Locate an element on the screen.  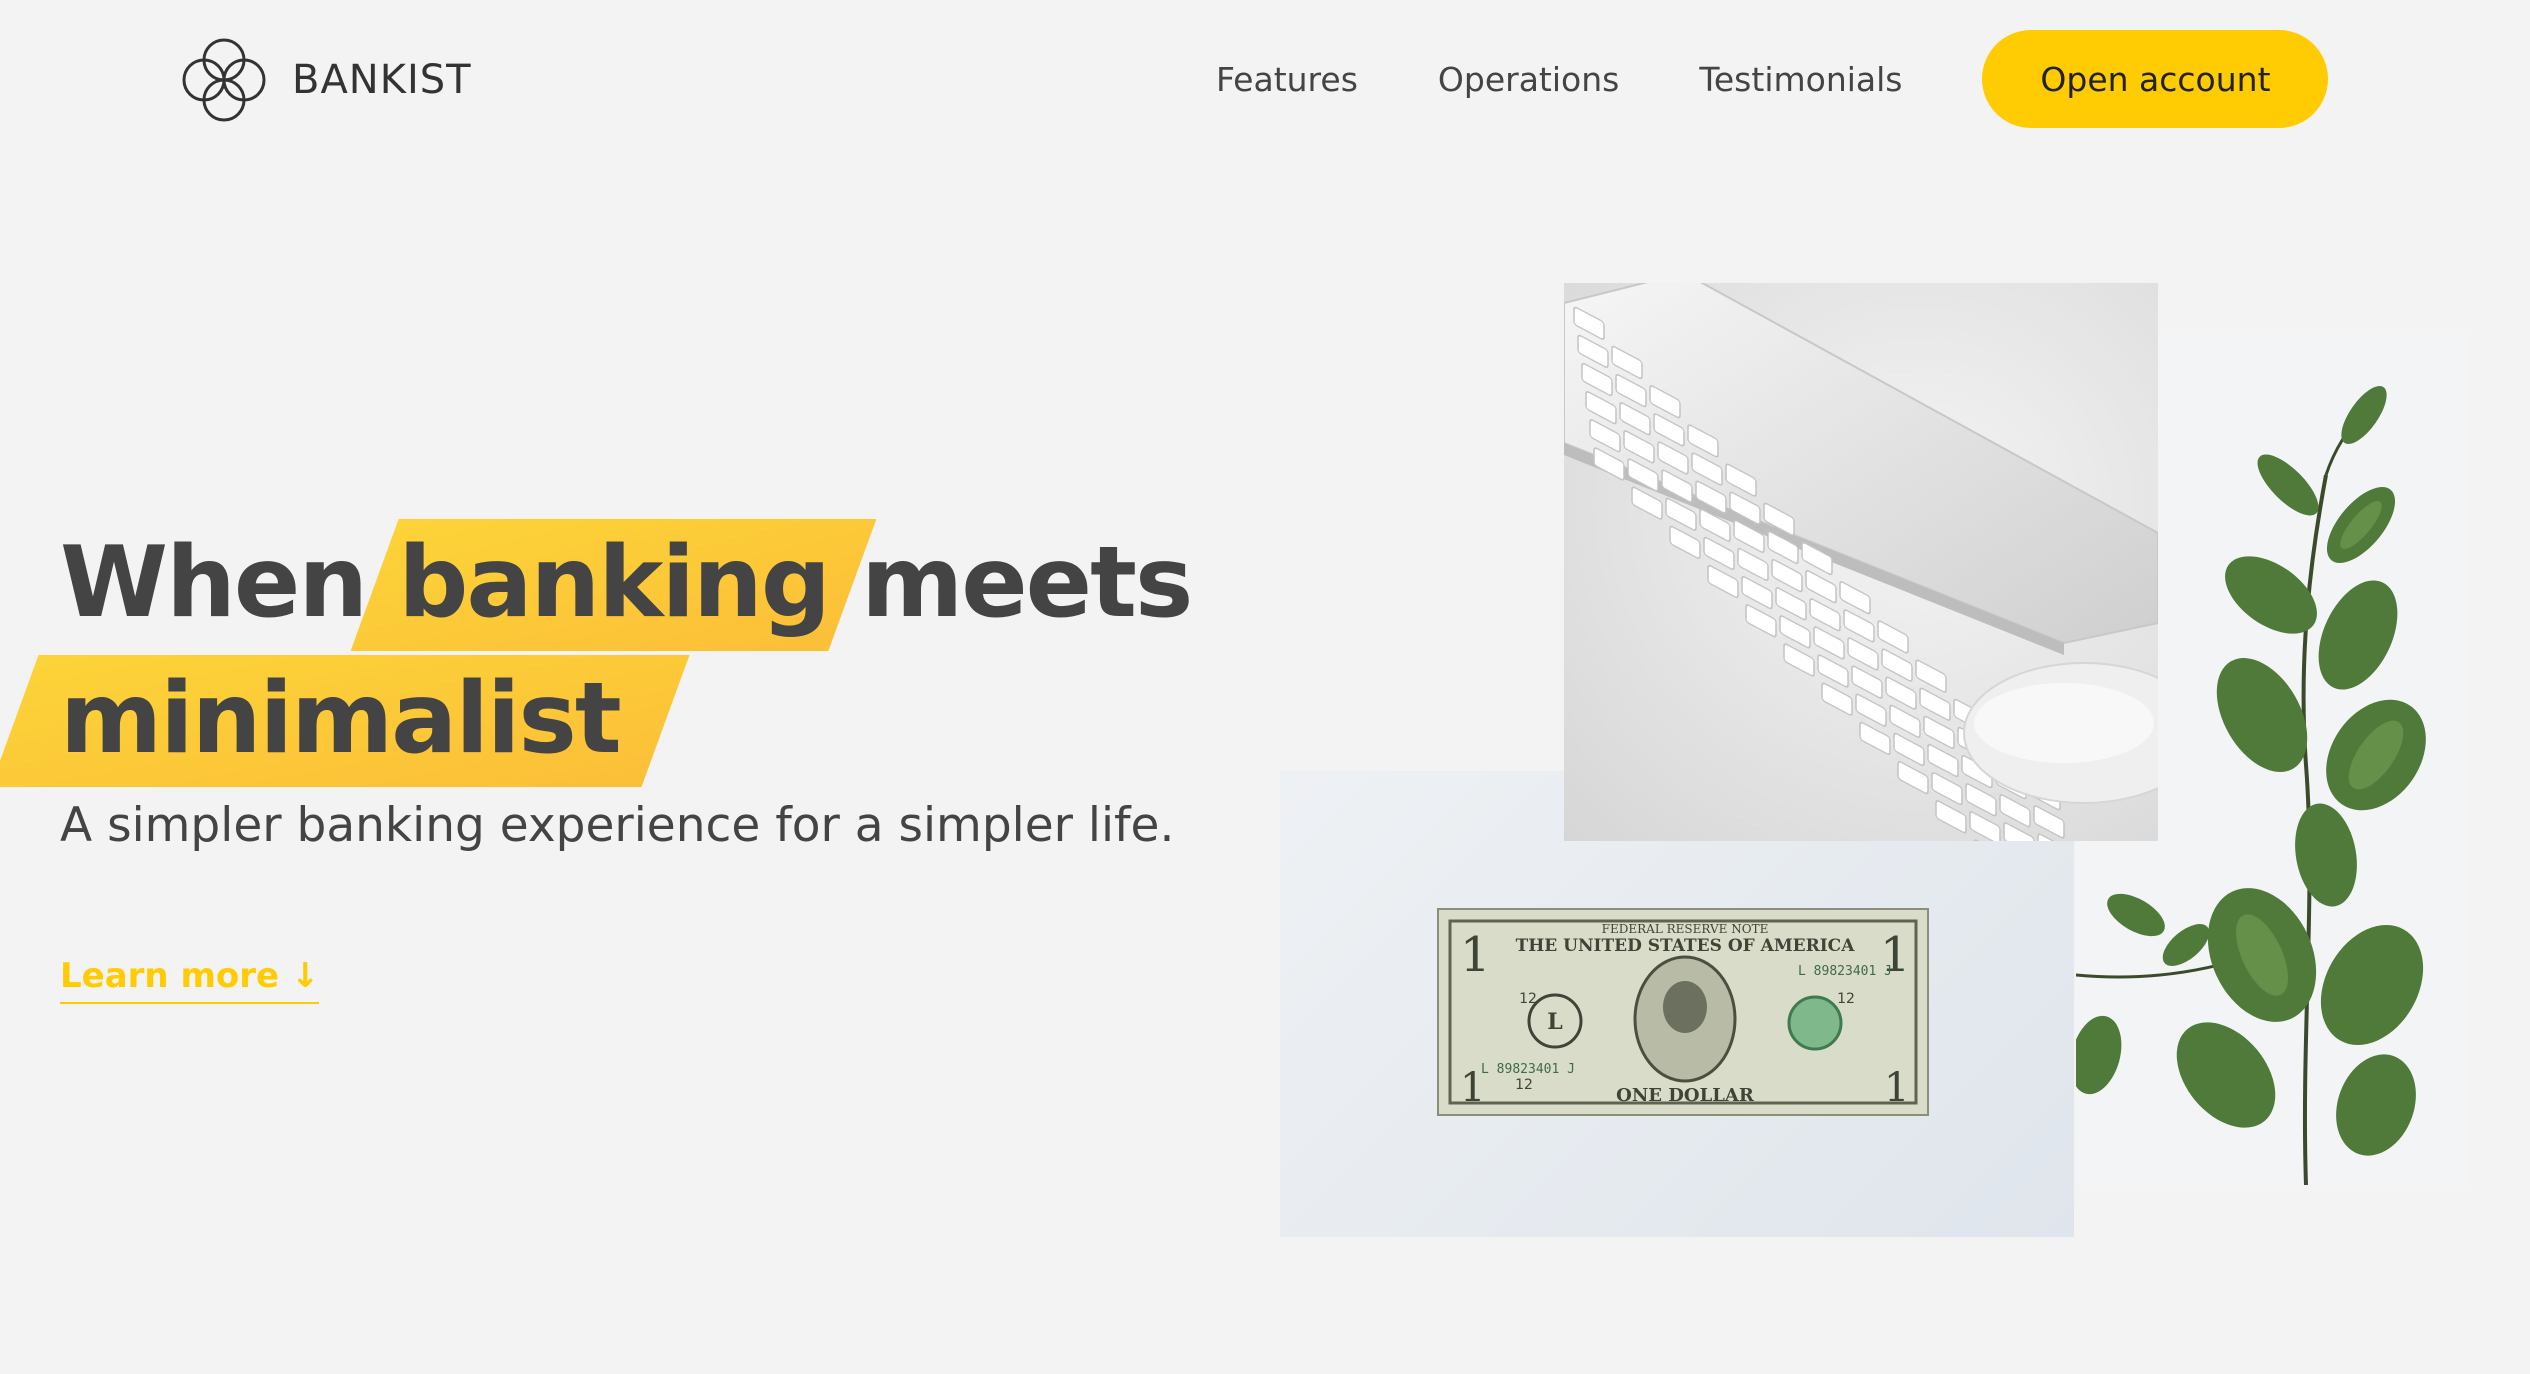
hero-title: When banking meets minimalist is located at coordinates (626, 651).